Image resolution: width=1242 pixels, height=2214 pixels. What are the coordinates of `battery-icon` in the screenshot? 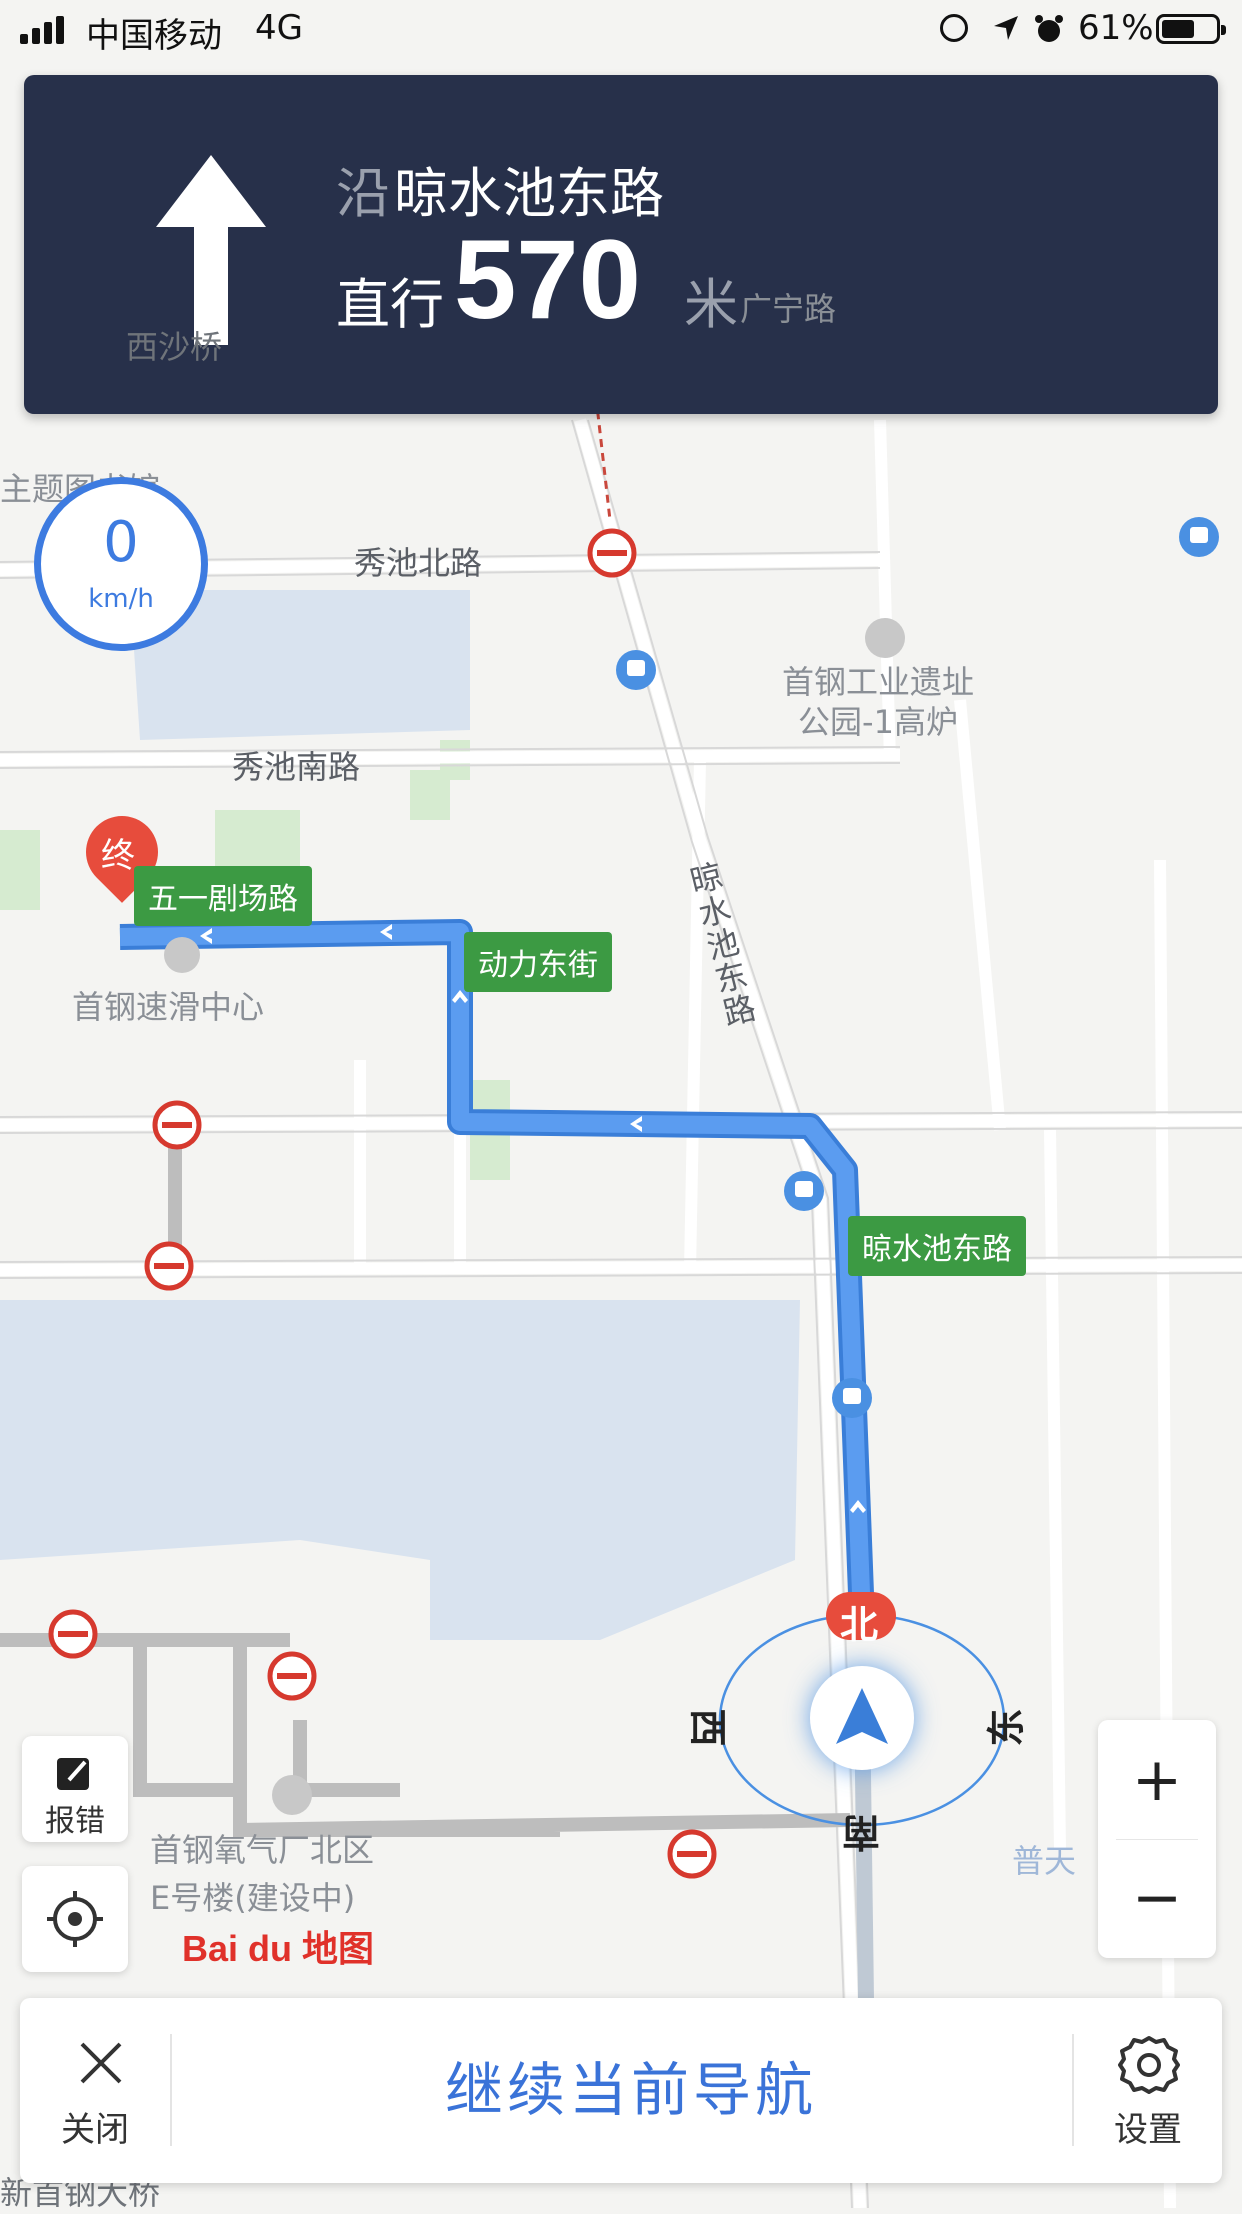 It's located at (1191, 29).